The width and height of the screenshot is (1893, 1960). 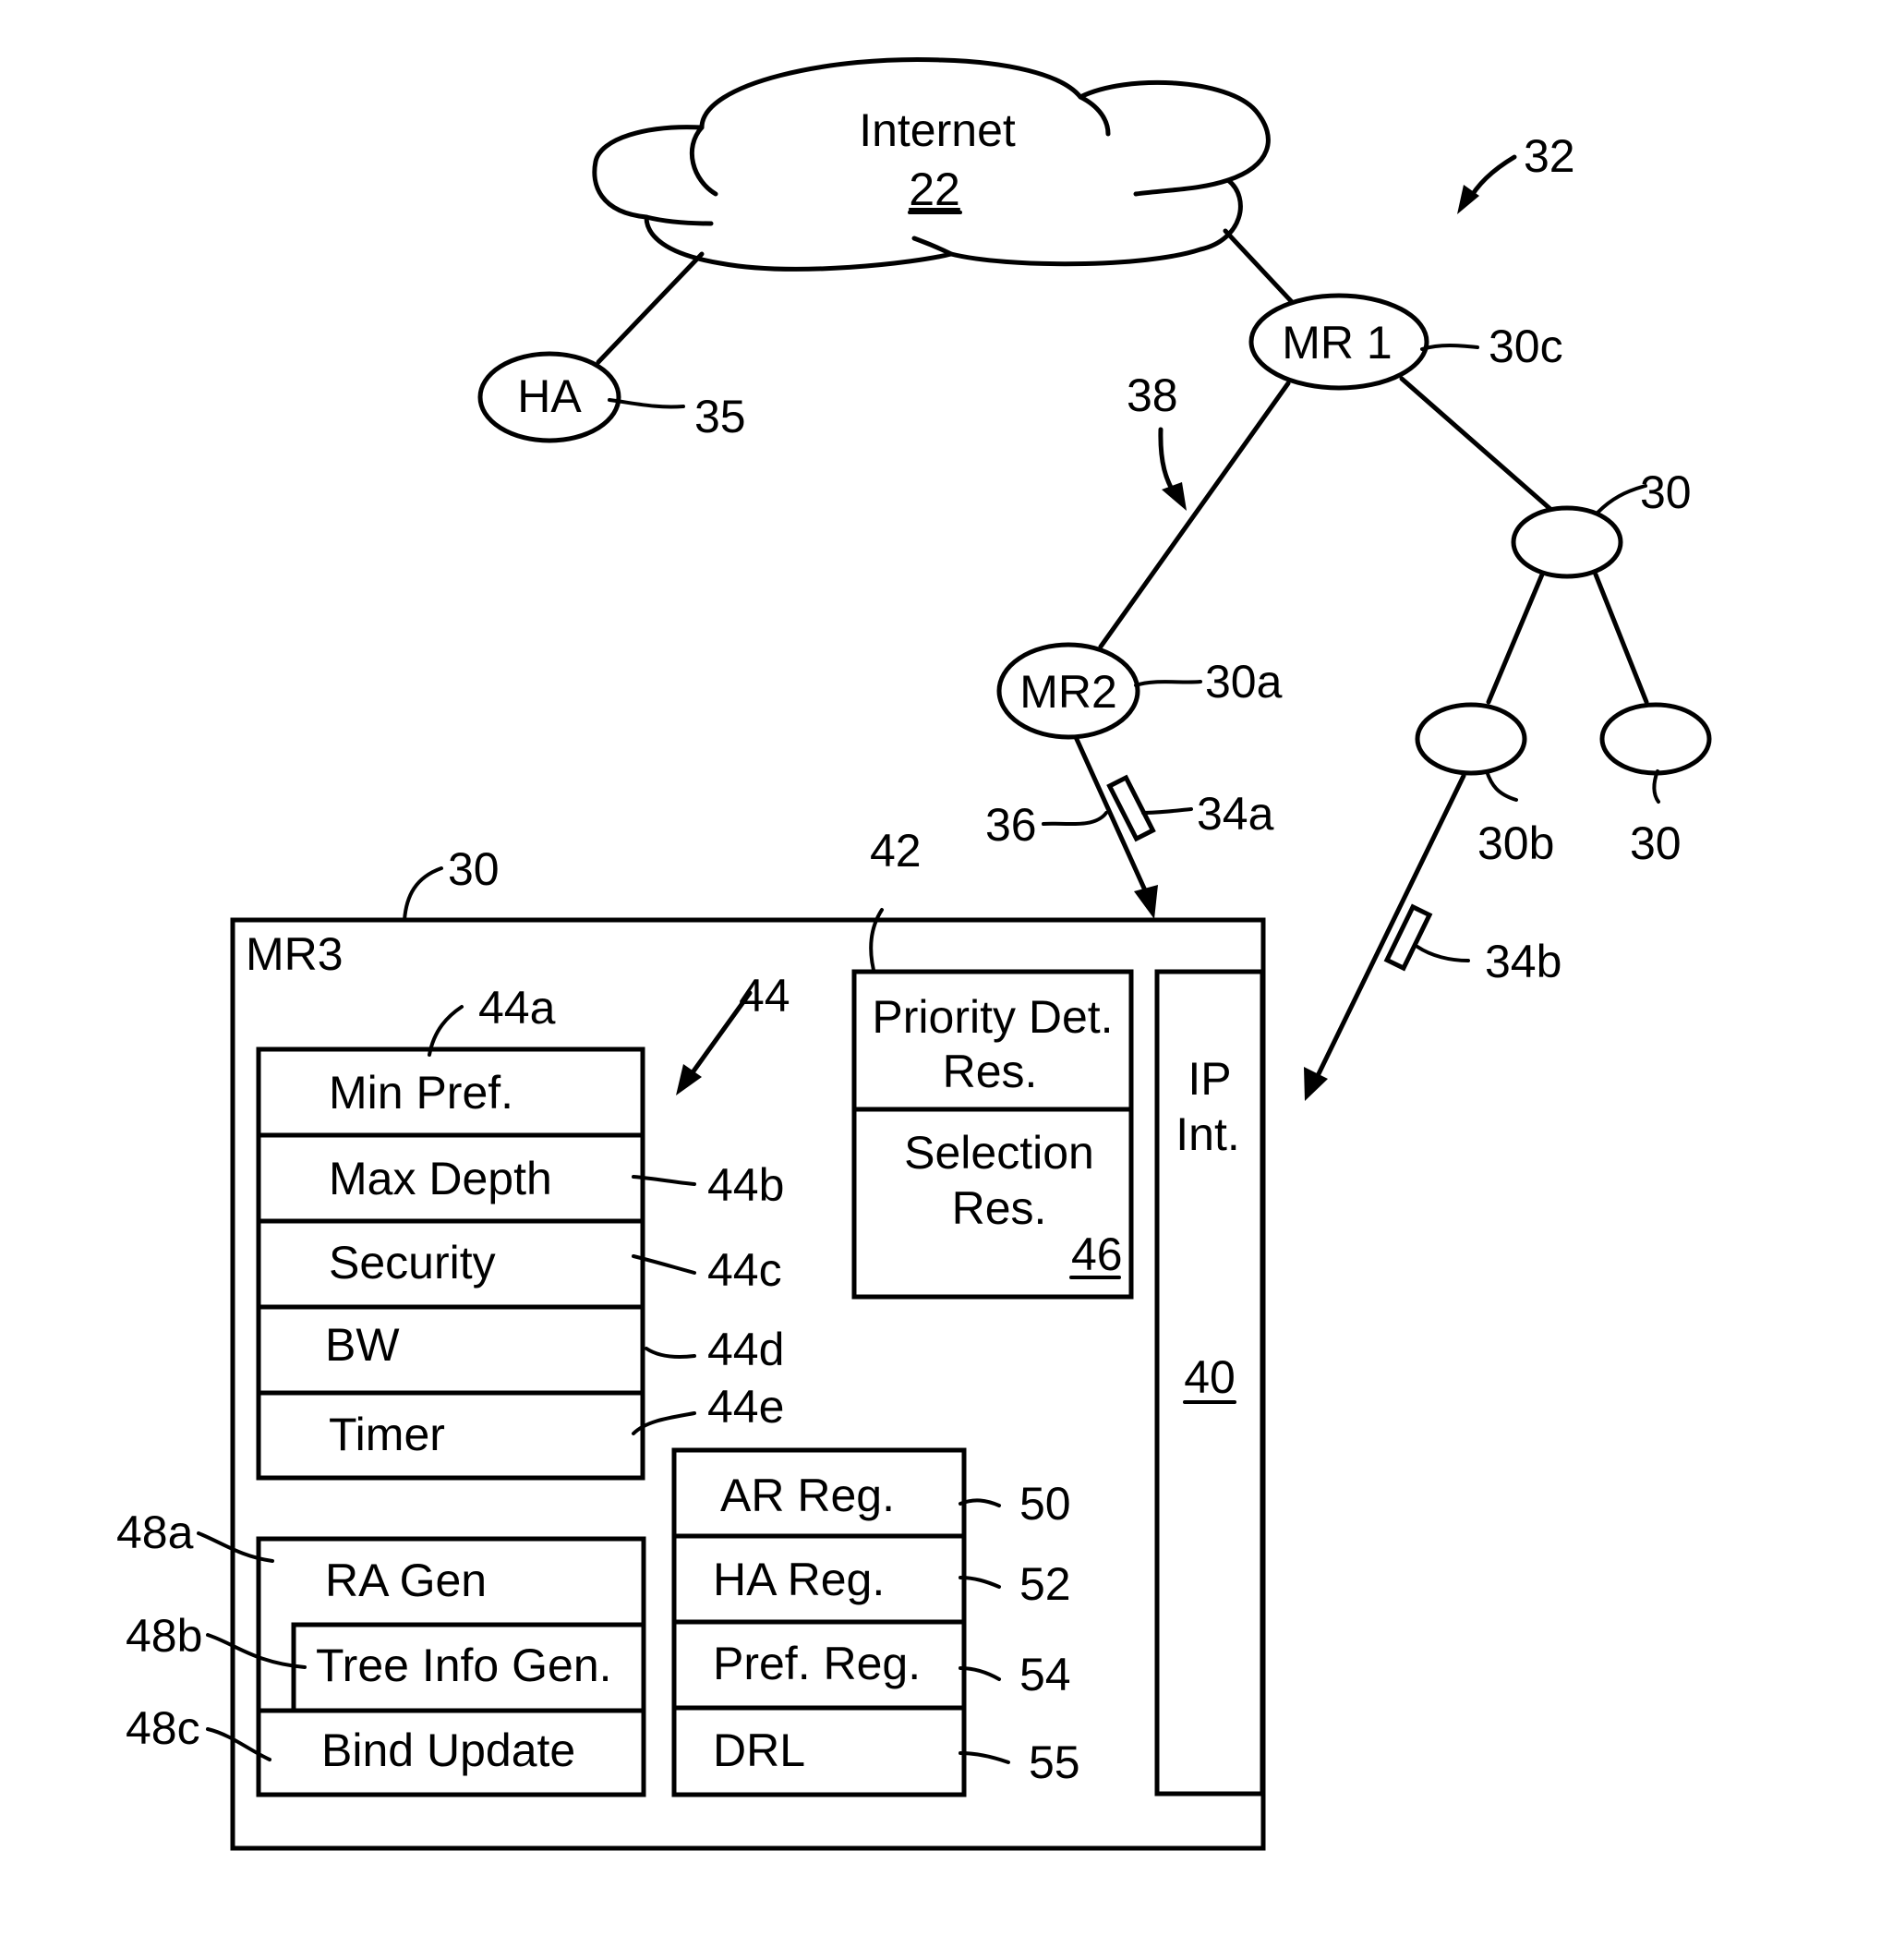 I want to click on register-ref: 52, so click(x=1045, y=1584).